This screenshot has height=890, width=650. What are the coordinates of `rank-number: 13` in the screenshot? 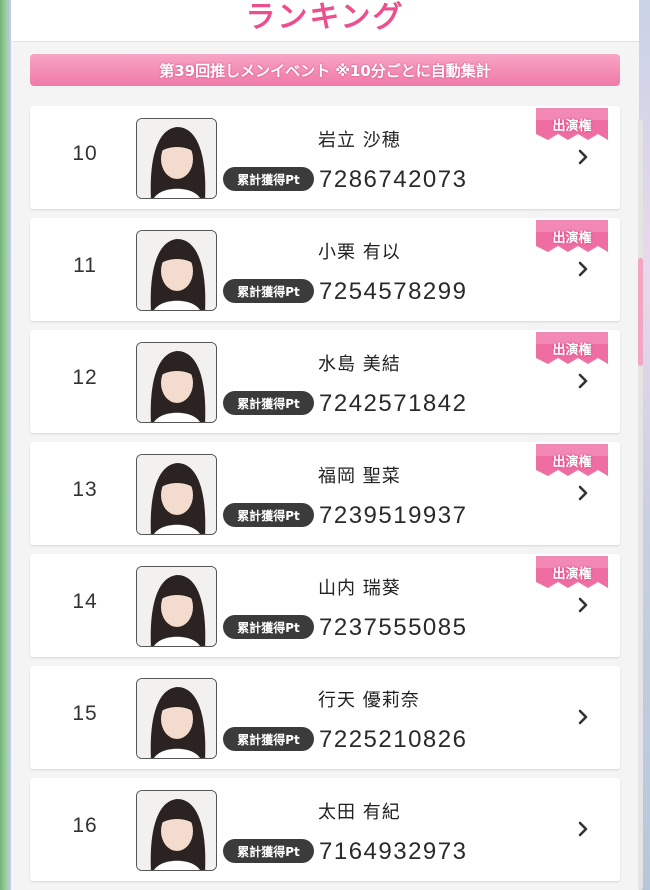 It's located at (85, 489).